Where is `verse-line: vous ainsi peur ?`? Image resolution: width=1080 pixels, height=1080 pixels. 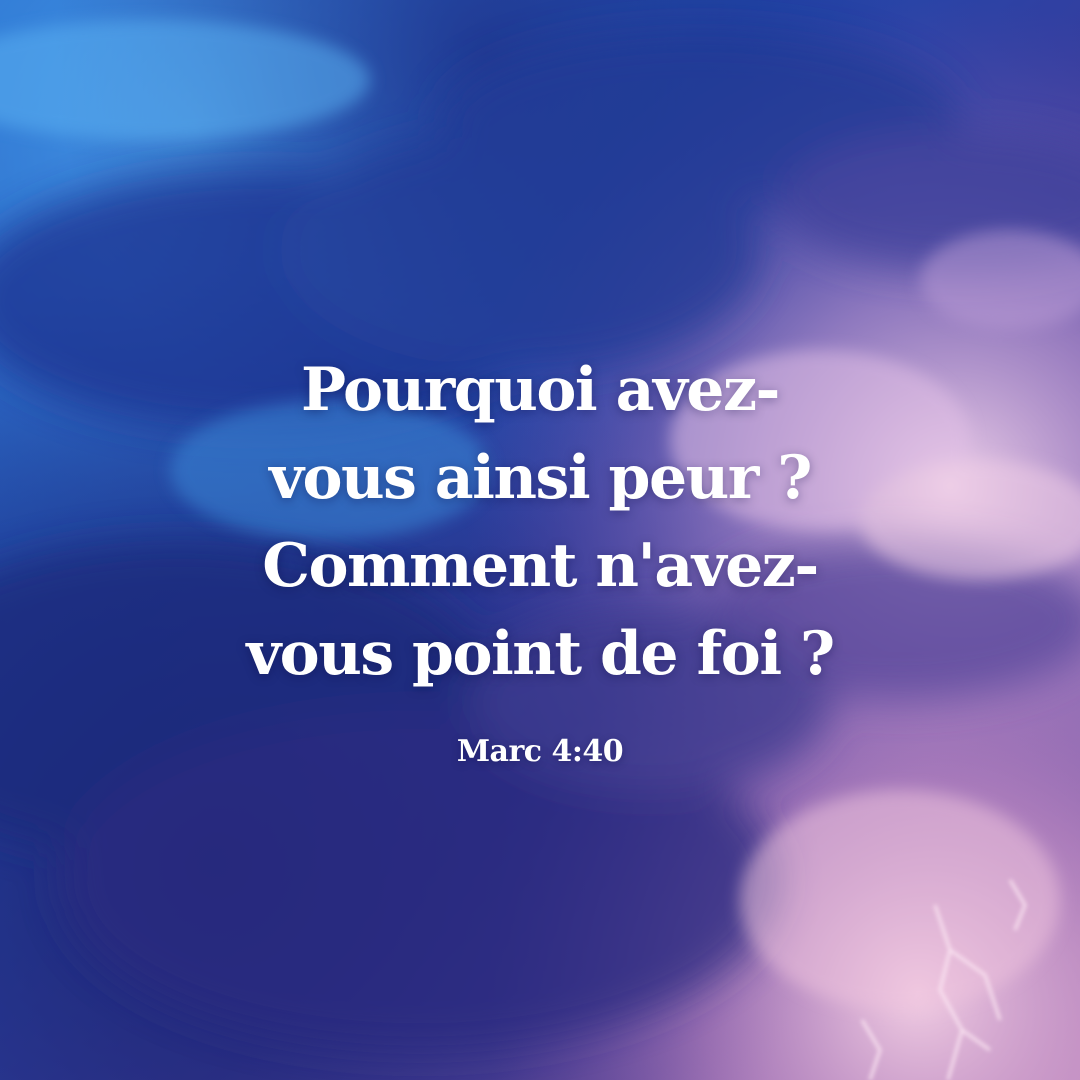 verse-line: vous ainsi peur ? is located at coordinates (540, 478).